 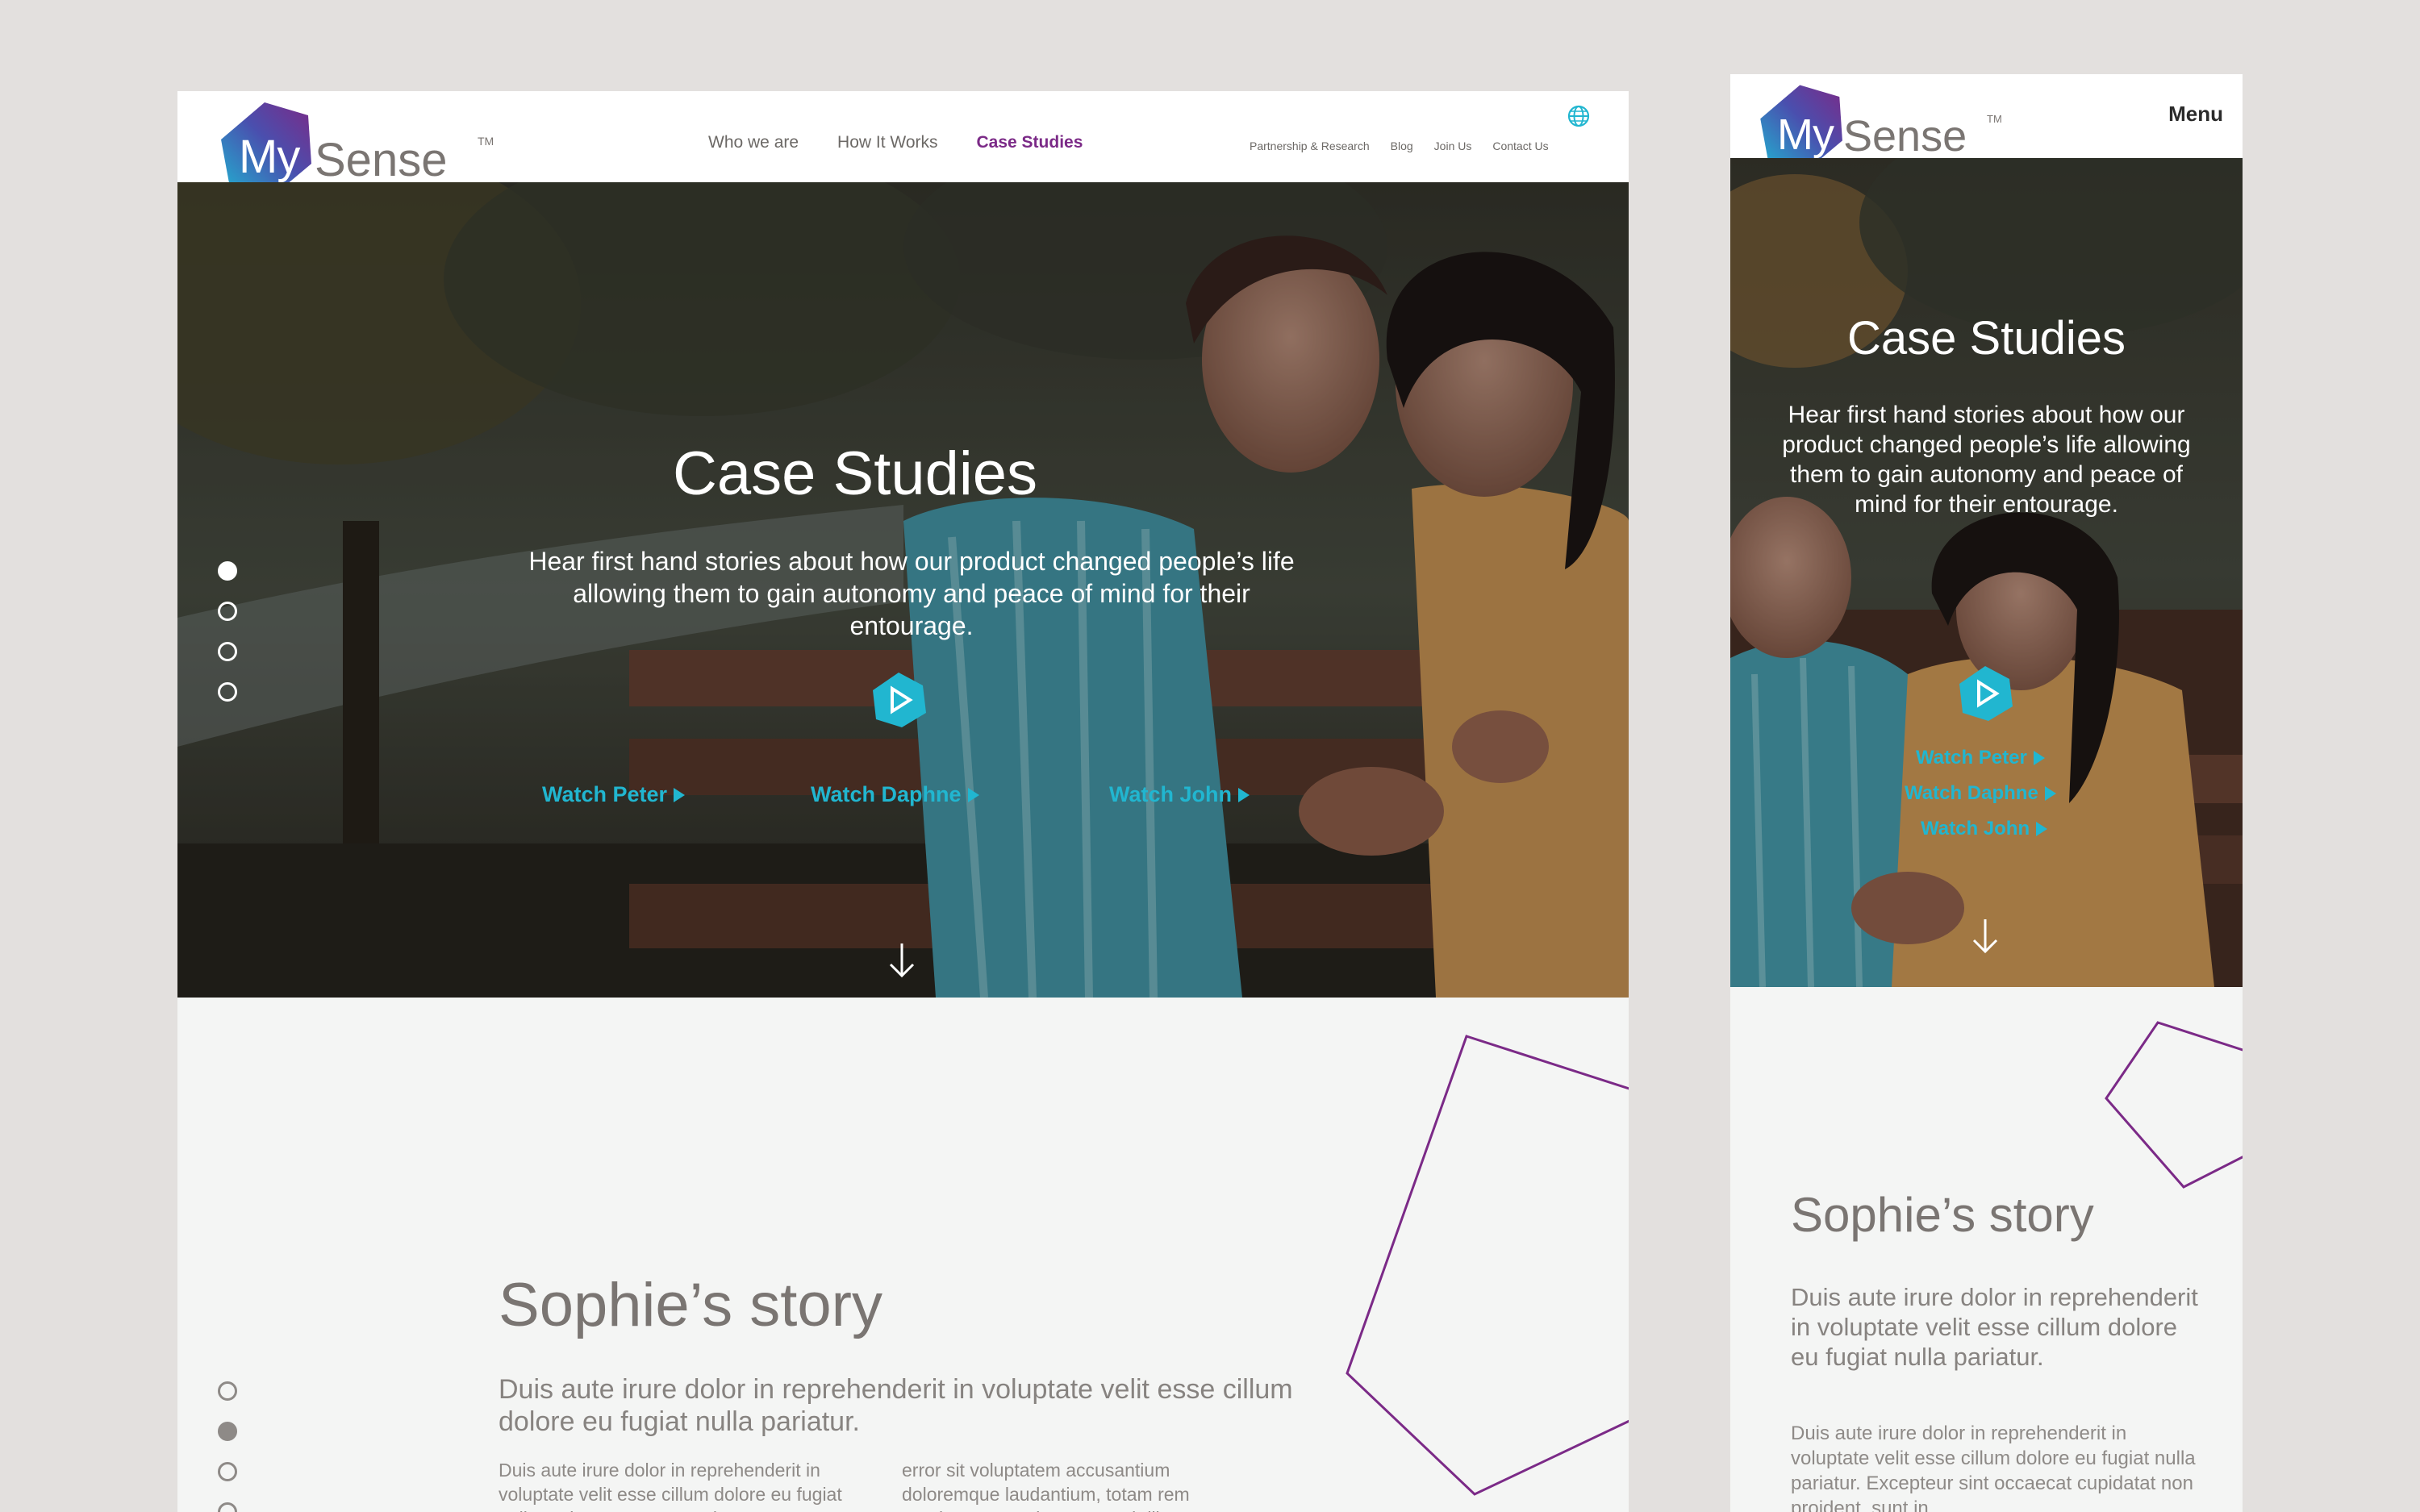 I want to click on nav-item-who-we-are: Who we are, so click(x=753, y=142).